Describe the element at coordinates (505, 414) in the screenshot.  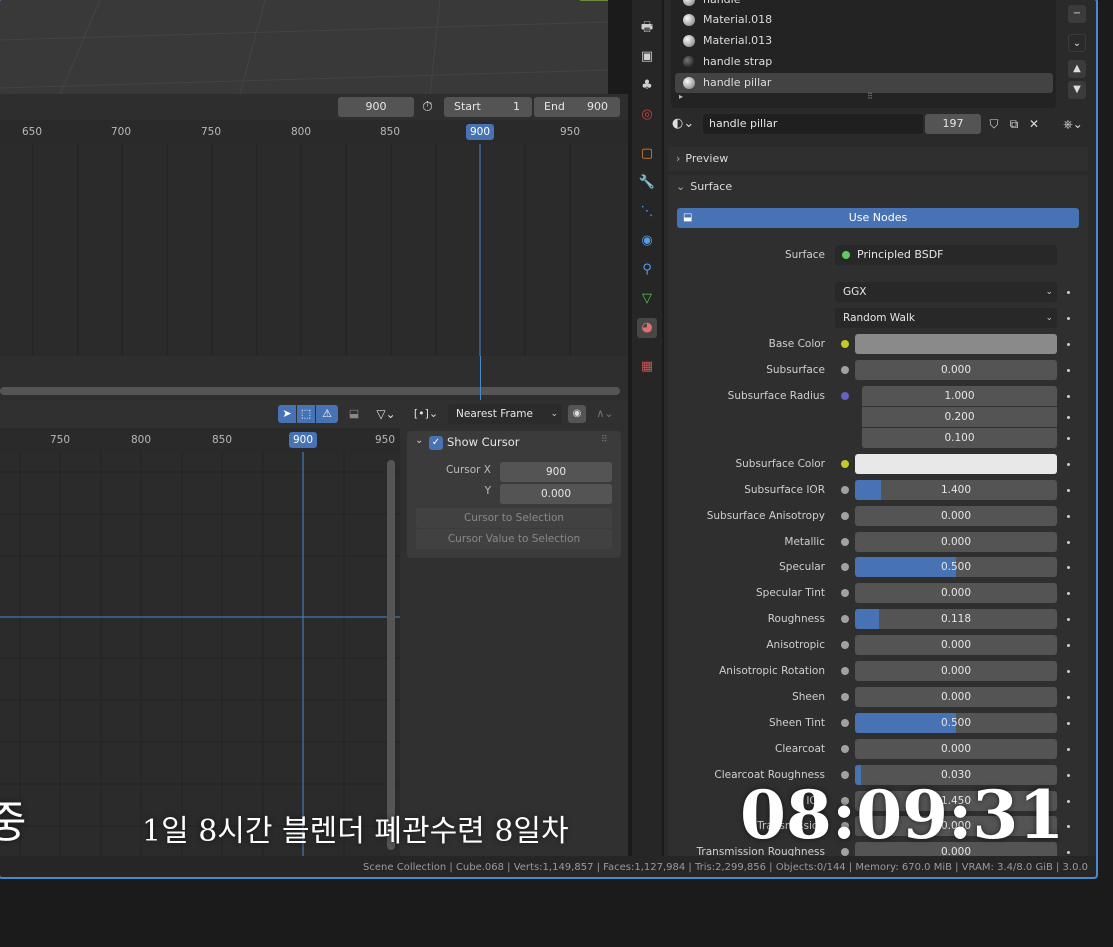
I see `snap-mode-dropdown: Nearest Frame ⌄` at that location.